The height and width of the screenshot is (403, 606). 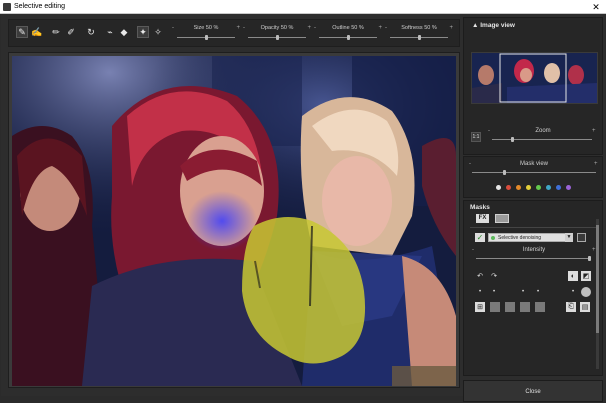 I want to click on point-tool-3-icon: •, so click(x=523, y=292).